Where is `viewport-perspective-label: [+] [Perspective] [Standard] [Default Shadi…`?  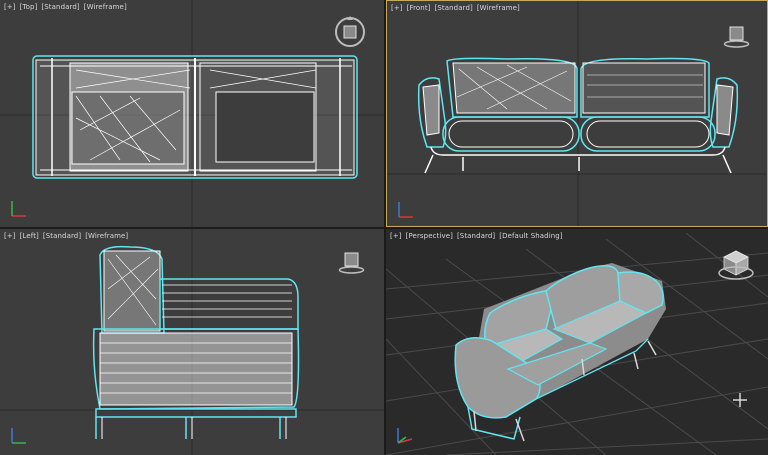
viewport-perspective-label: [+] [Perspective] [Standard] [Default Shadi… is located at coordinates (476, 236).